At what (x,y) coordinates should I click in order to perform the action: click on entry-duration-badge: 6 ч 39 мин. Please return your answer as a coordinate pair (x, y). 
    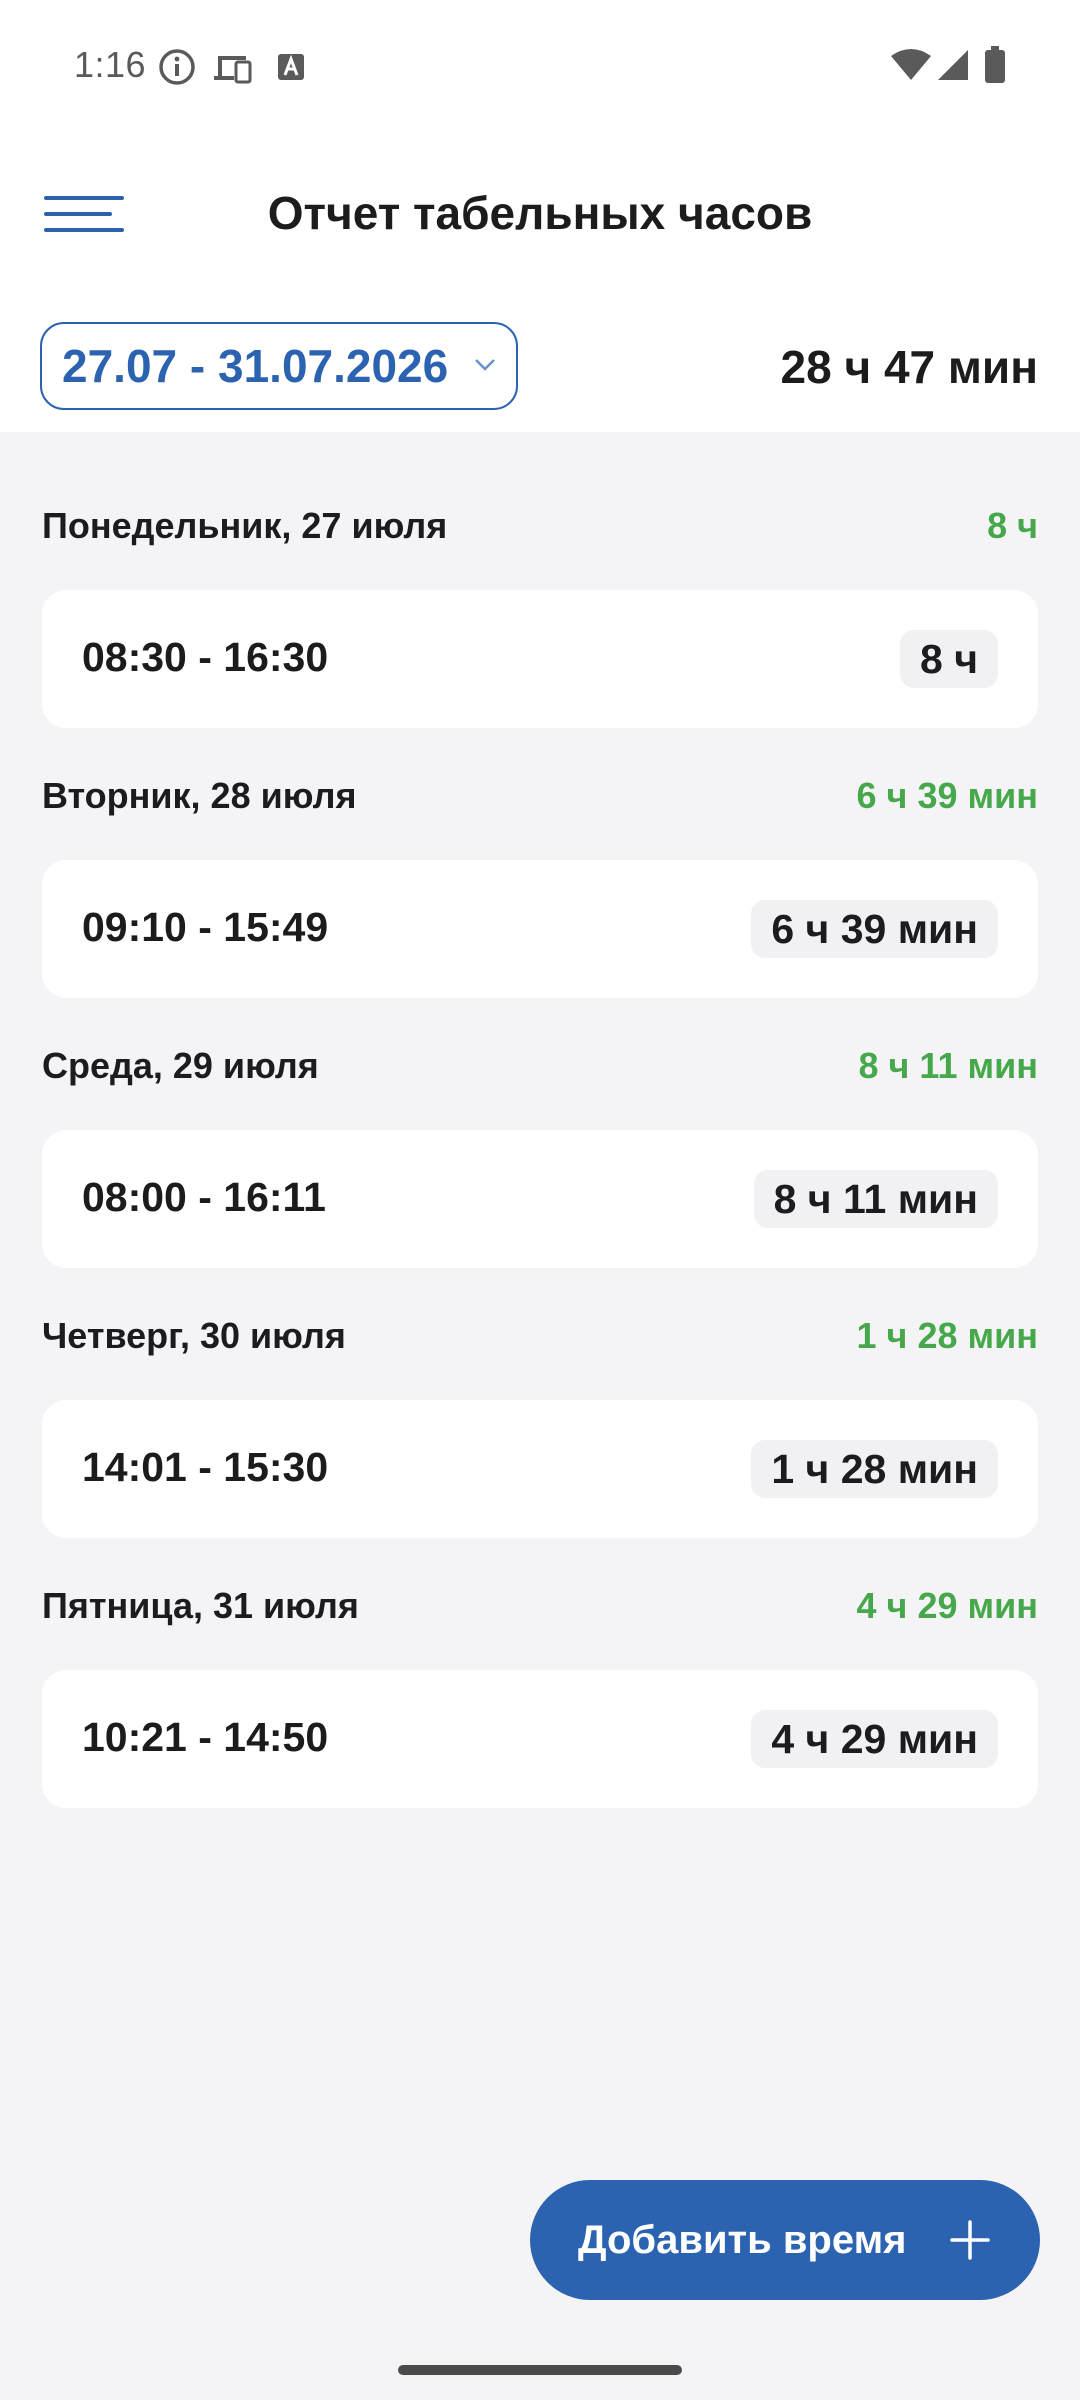
    Looking at the image, I should click on (874, 929).